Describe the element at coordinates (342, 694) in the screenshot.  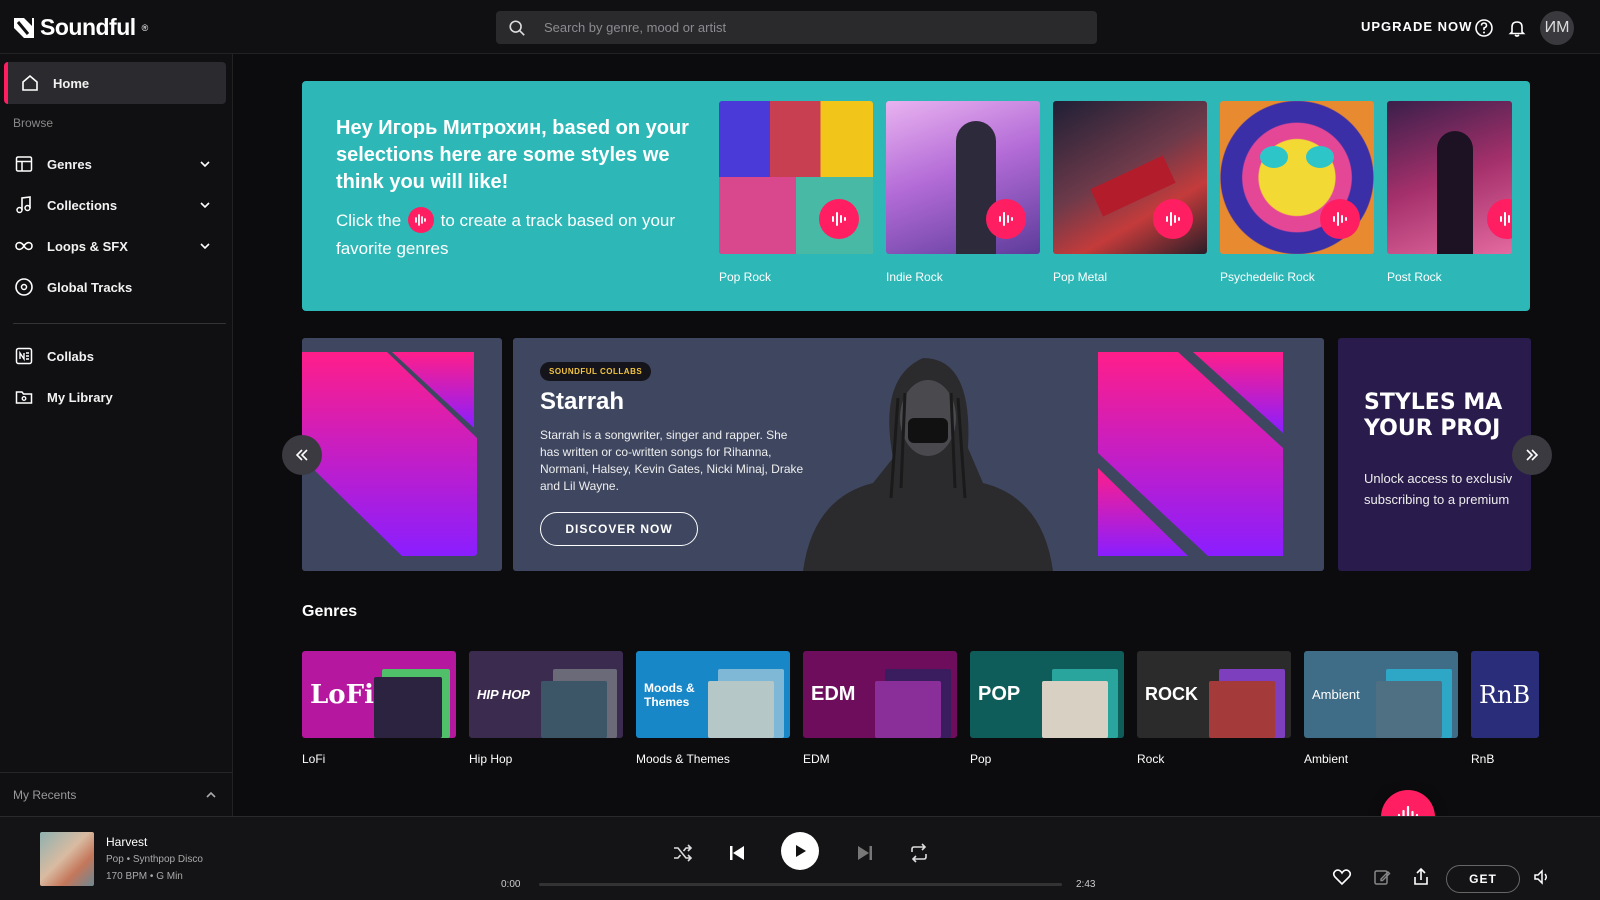
I see `genre-art-label: LoFi` at that location.